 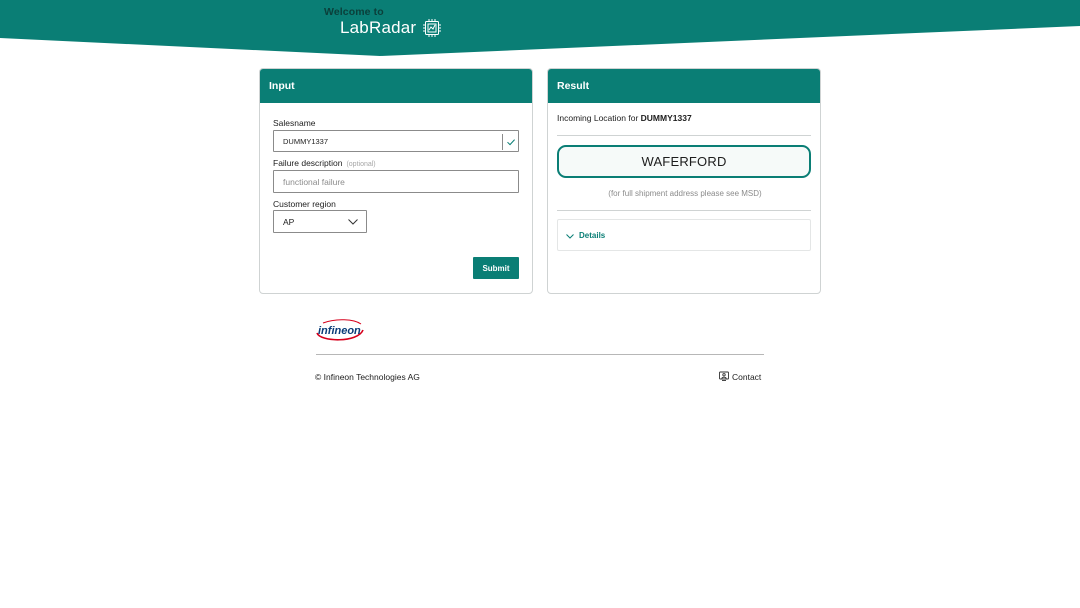 I want to click on region-value: AP, so click(x=289, y=221).